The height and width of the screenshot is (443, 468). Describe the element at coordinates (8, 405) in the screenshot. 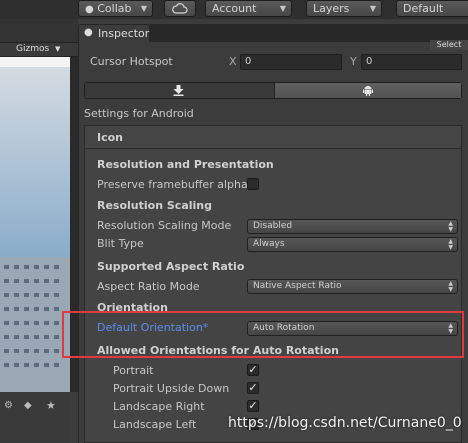

I see `settings-icon: ⚙` at that location.